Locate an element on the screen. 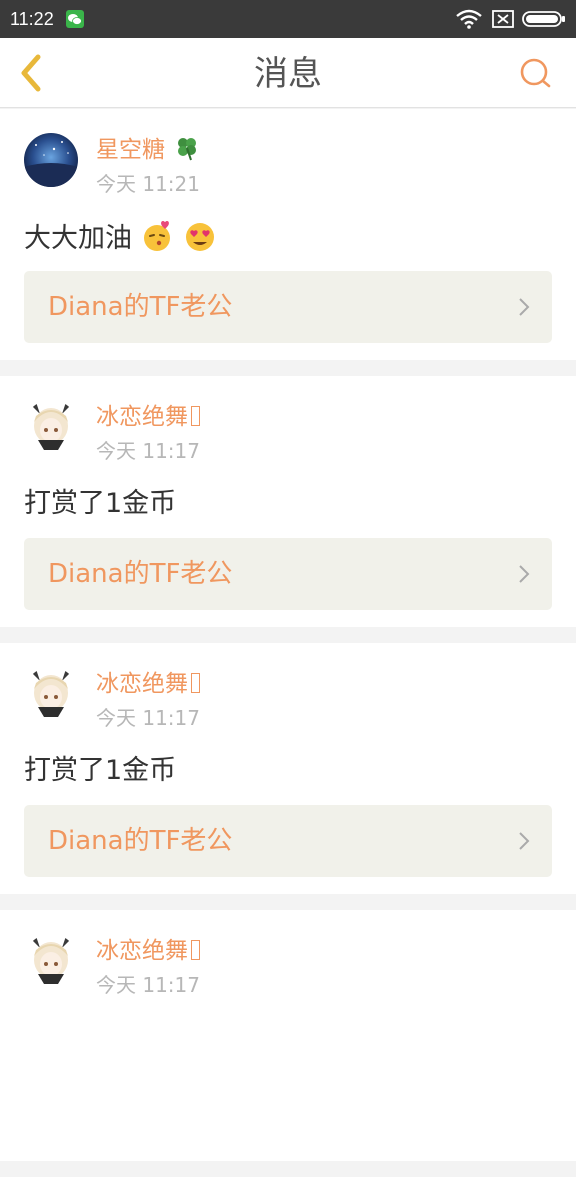  status-bar: 11:22 is located at coordinates (288, 19).